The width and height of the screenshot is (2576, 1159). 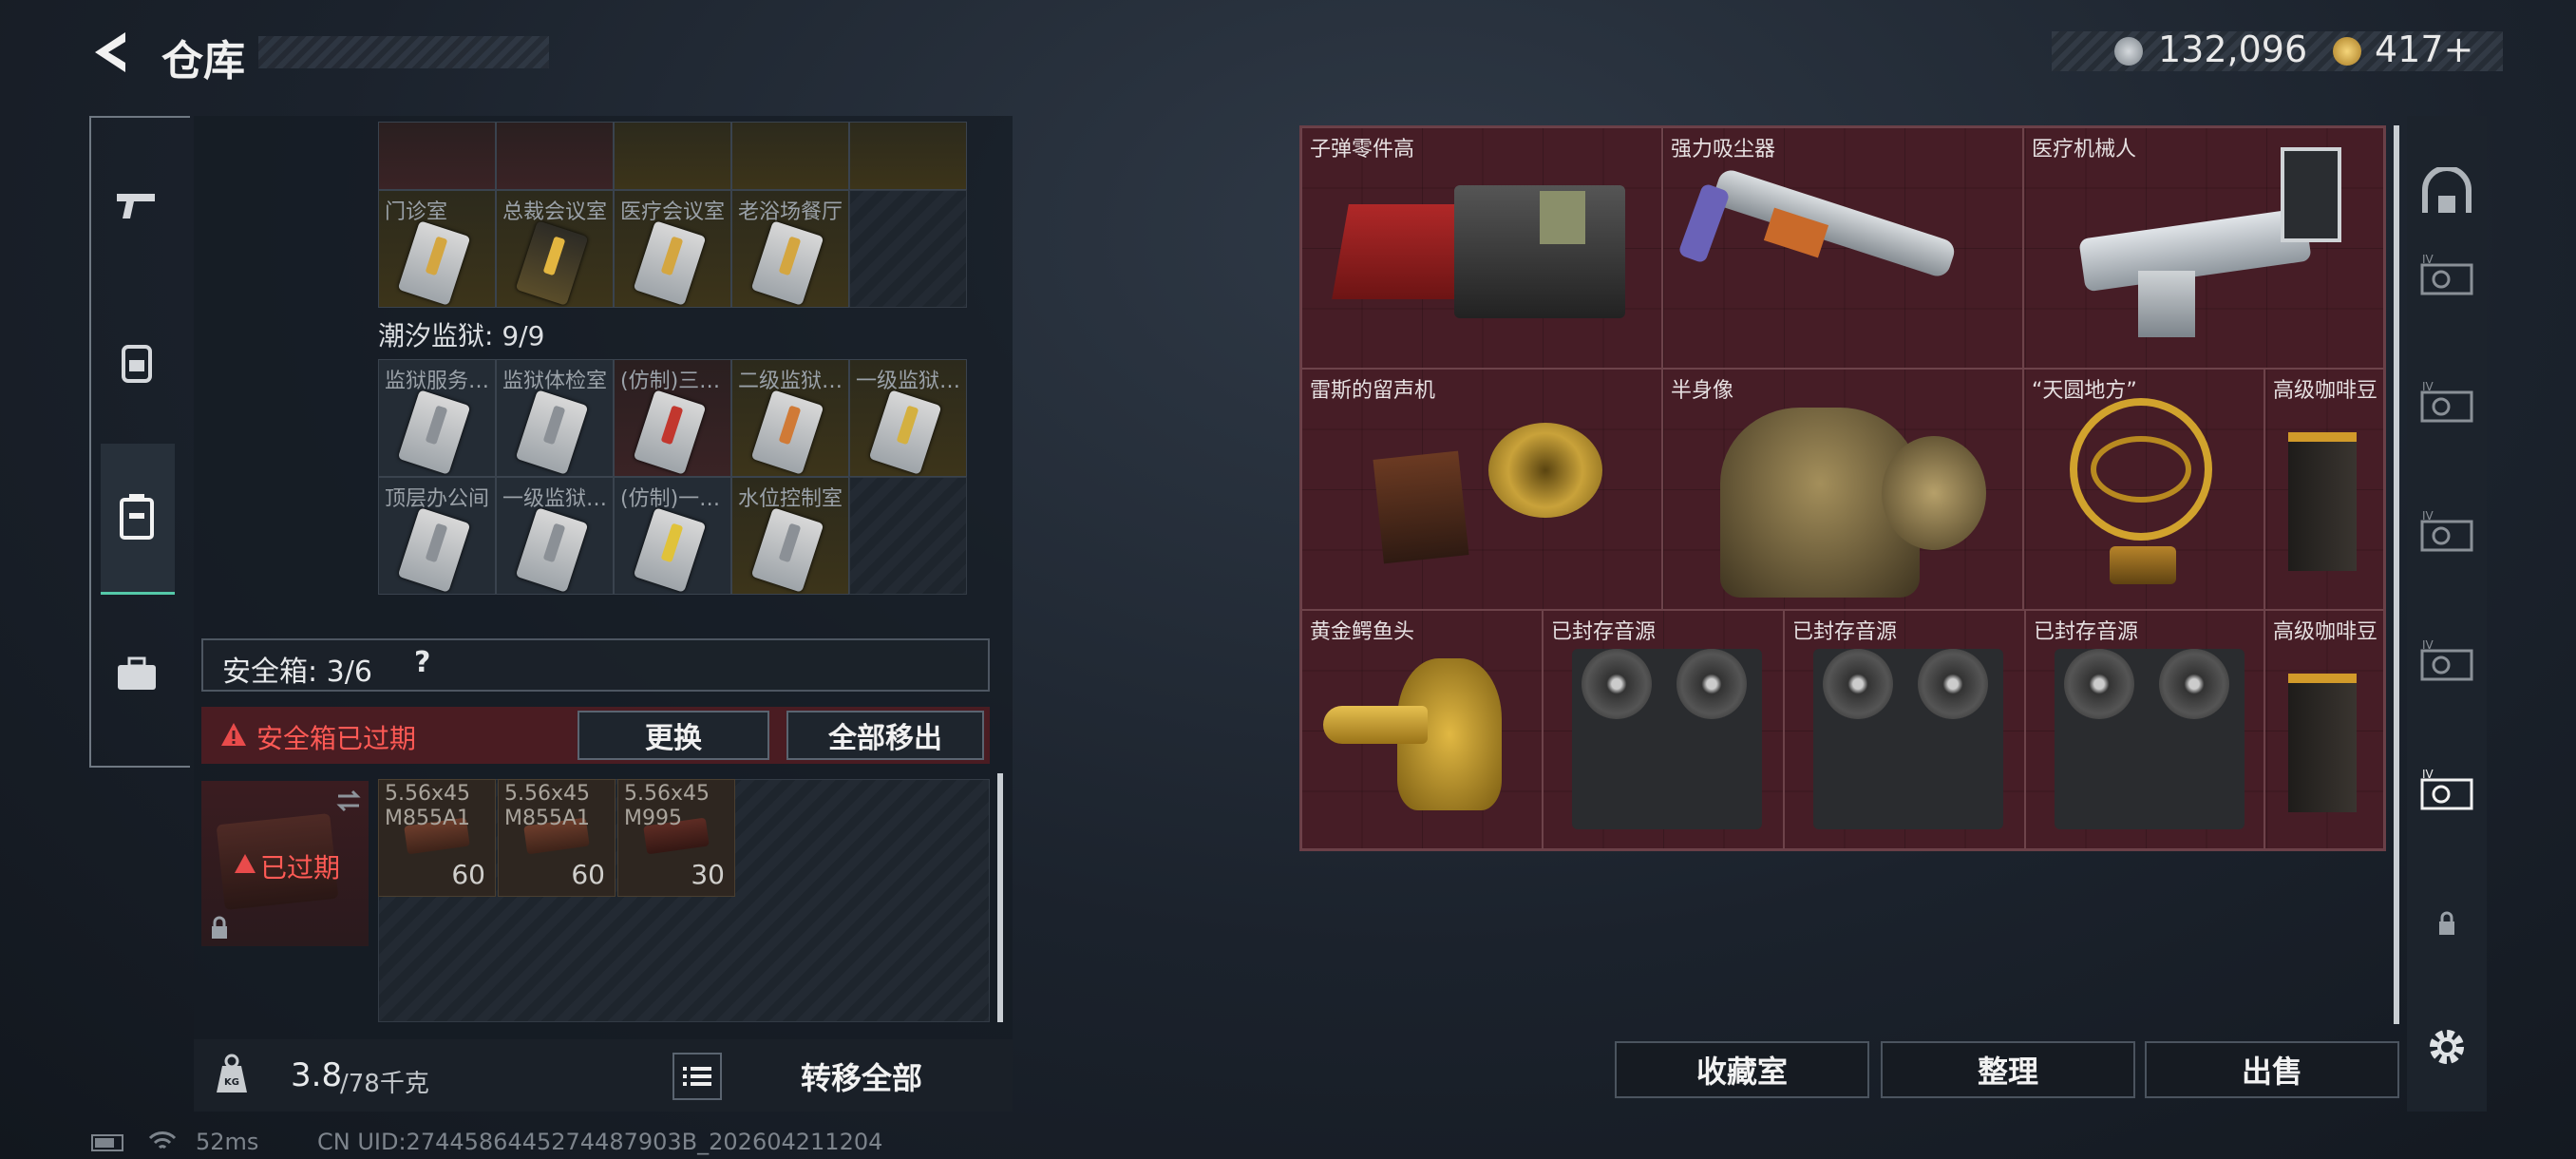 I want to click on wifi-icon, so click(x=162, y=1140).